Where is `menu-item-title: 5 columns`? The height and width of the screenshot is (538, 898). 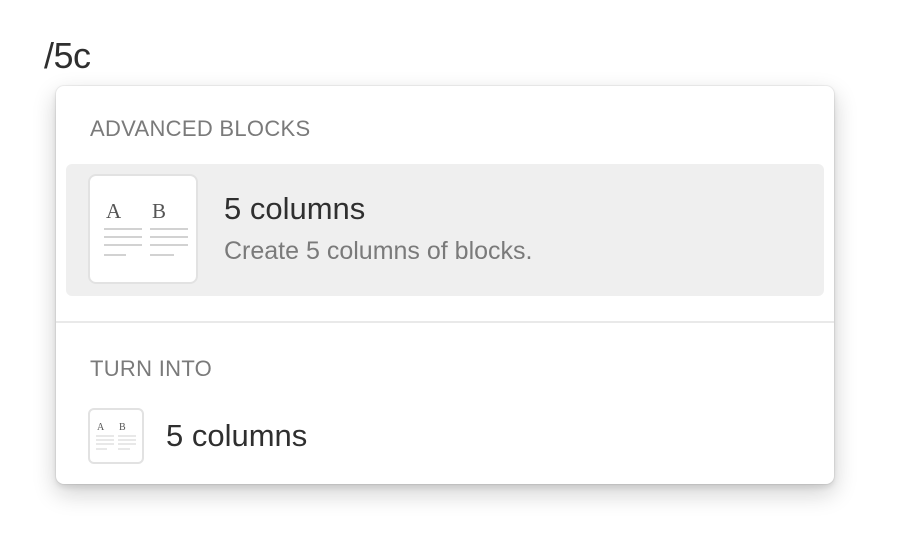 menu-item-title: 5 columns is located at coordinates (295, 208).